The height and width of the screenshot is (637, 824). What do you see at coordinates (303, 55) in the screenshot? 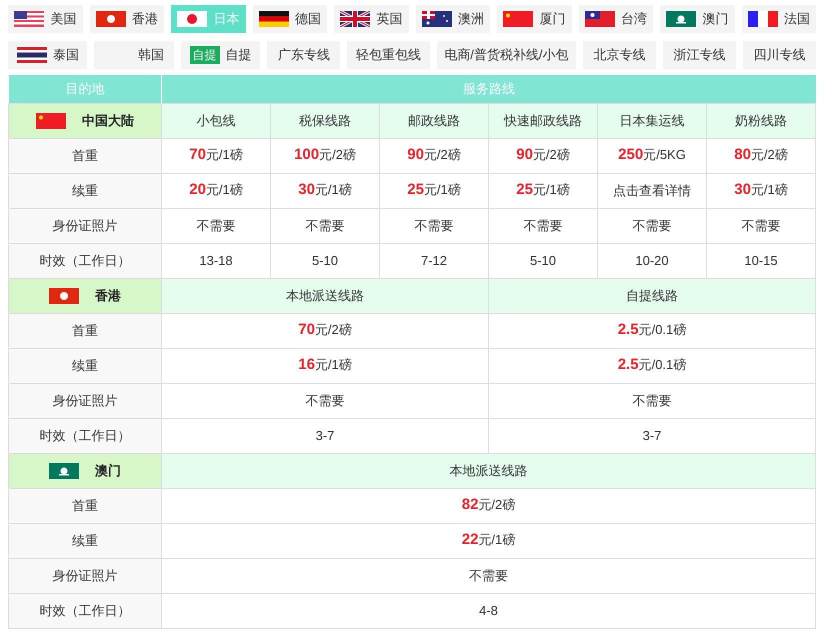
I see `country-tab: 广东专线` at bounding box center [303, 55].